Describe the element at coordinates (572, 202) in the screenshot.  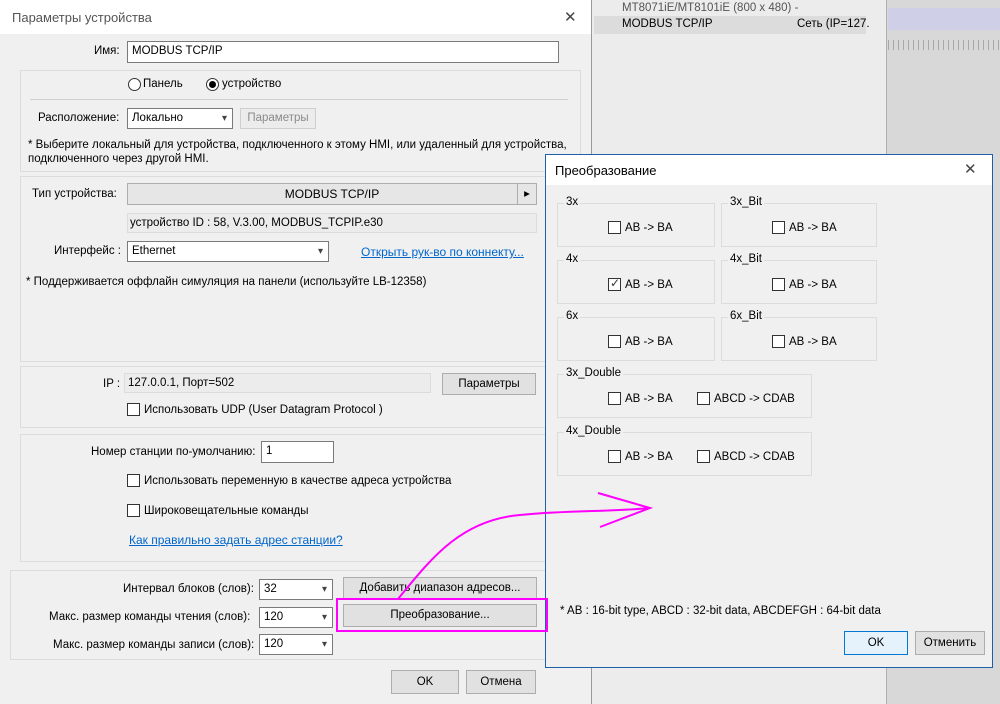
I see `group-3x-title: 3x` at that location.